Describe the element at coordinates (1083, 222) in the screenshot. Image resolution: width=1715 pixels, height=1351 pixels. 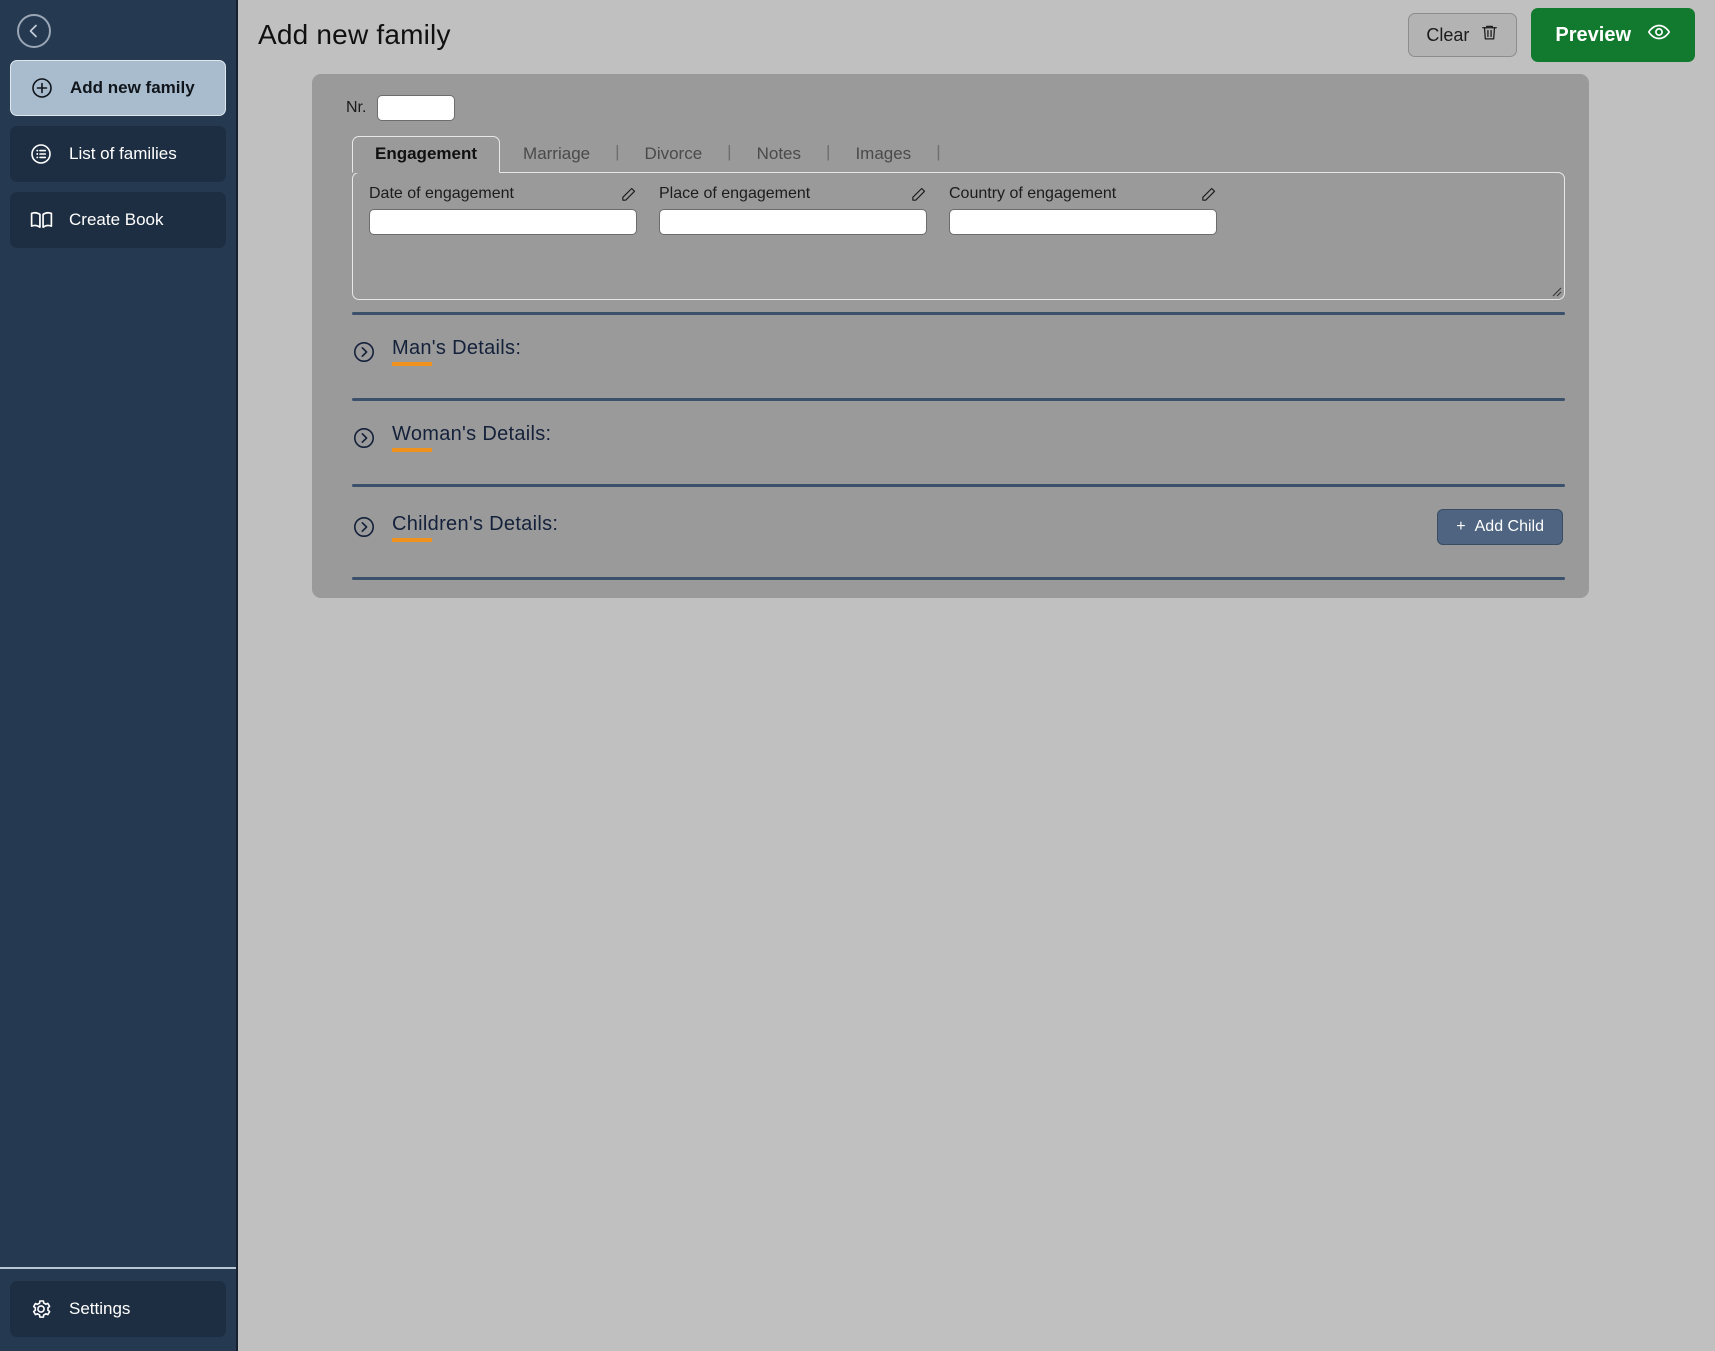
I see `country-of-engagement-input` at that location.